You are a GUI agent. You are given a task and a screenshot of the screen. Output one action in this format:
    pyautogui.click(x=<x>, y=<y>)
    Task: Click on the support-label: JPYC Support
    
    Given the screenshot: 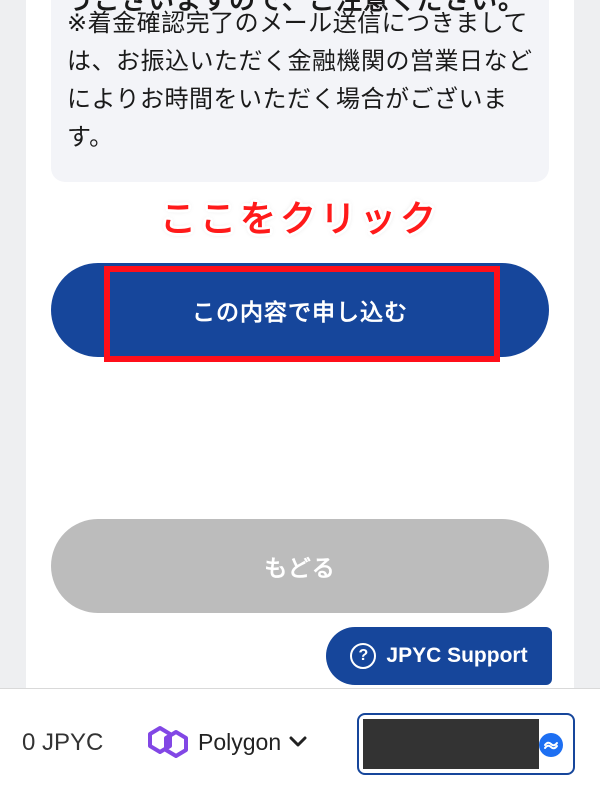 What is the action you would take?
    pyautogui.click(x=457, y=655)
    